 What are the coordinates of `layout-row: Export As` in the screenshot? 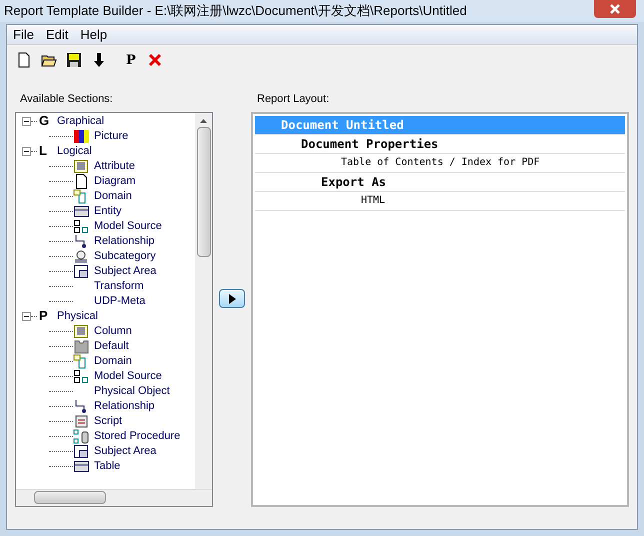 It's located at (440, 182).